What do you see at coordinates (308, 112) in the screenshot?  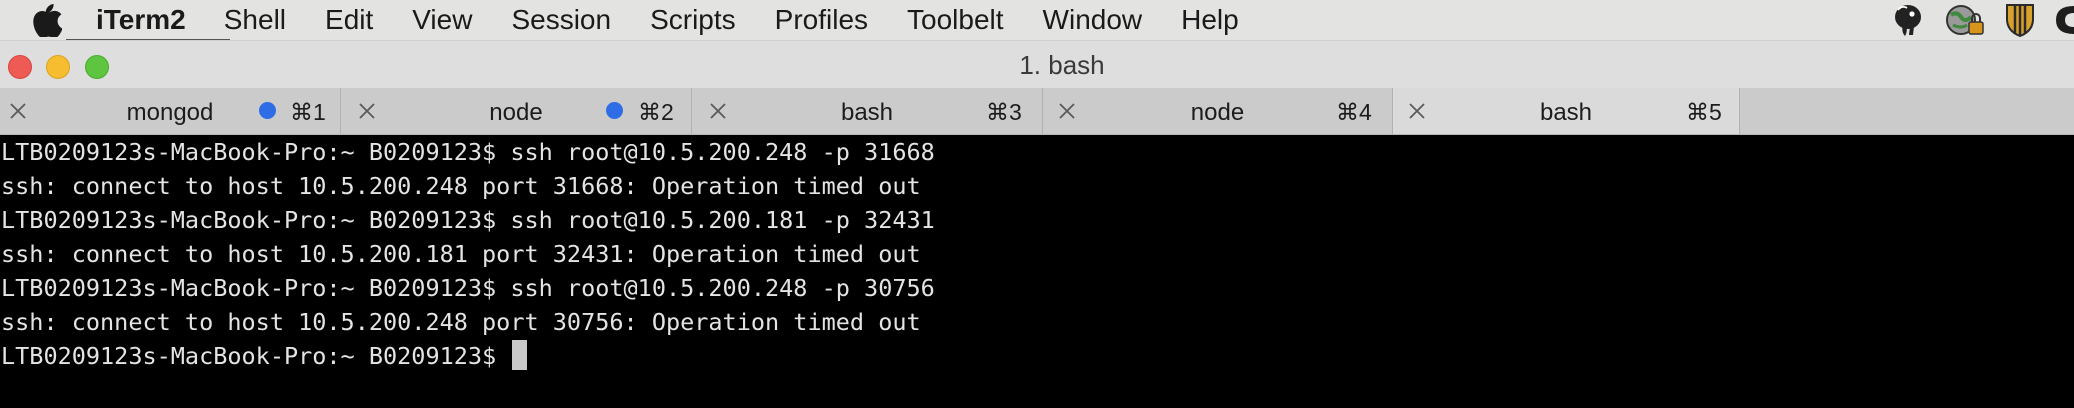 I see `tab-shortcut: ⌘1` at bounding box center [308, 112].